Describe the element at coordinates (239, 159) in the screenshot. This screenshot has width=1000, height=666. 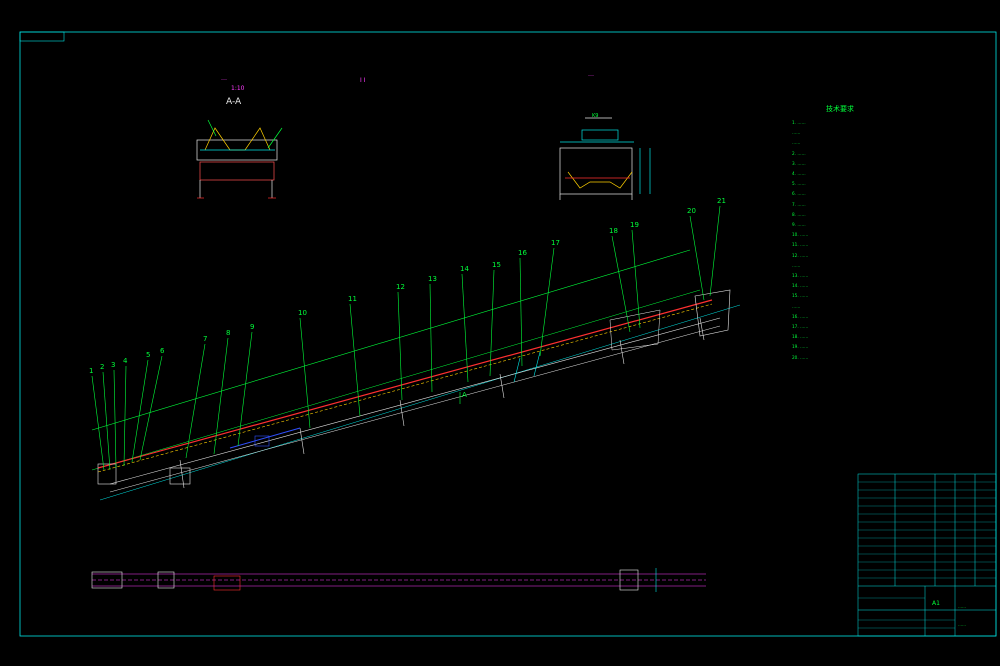
I see `section-a-detail` at that location.